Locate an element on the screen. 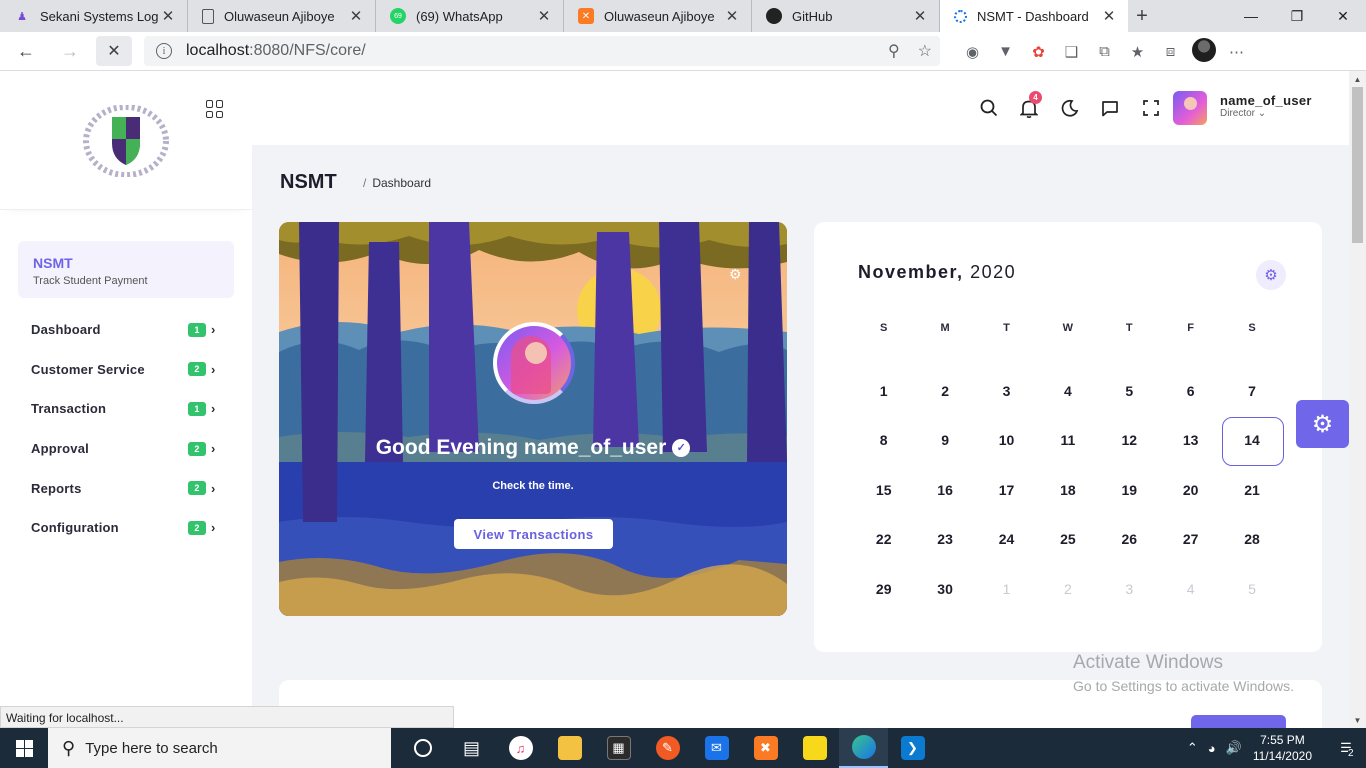  browser-tab: GitHub ✕ is located at coordinates (846, 16).